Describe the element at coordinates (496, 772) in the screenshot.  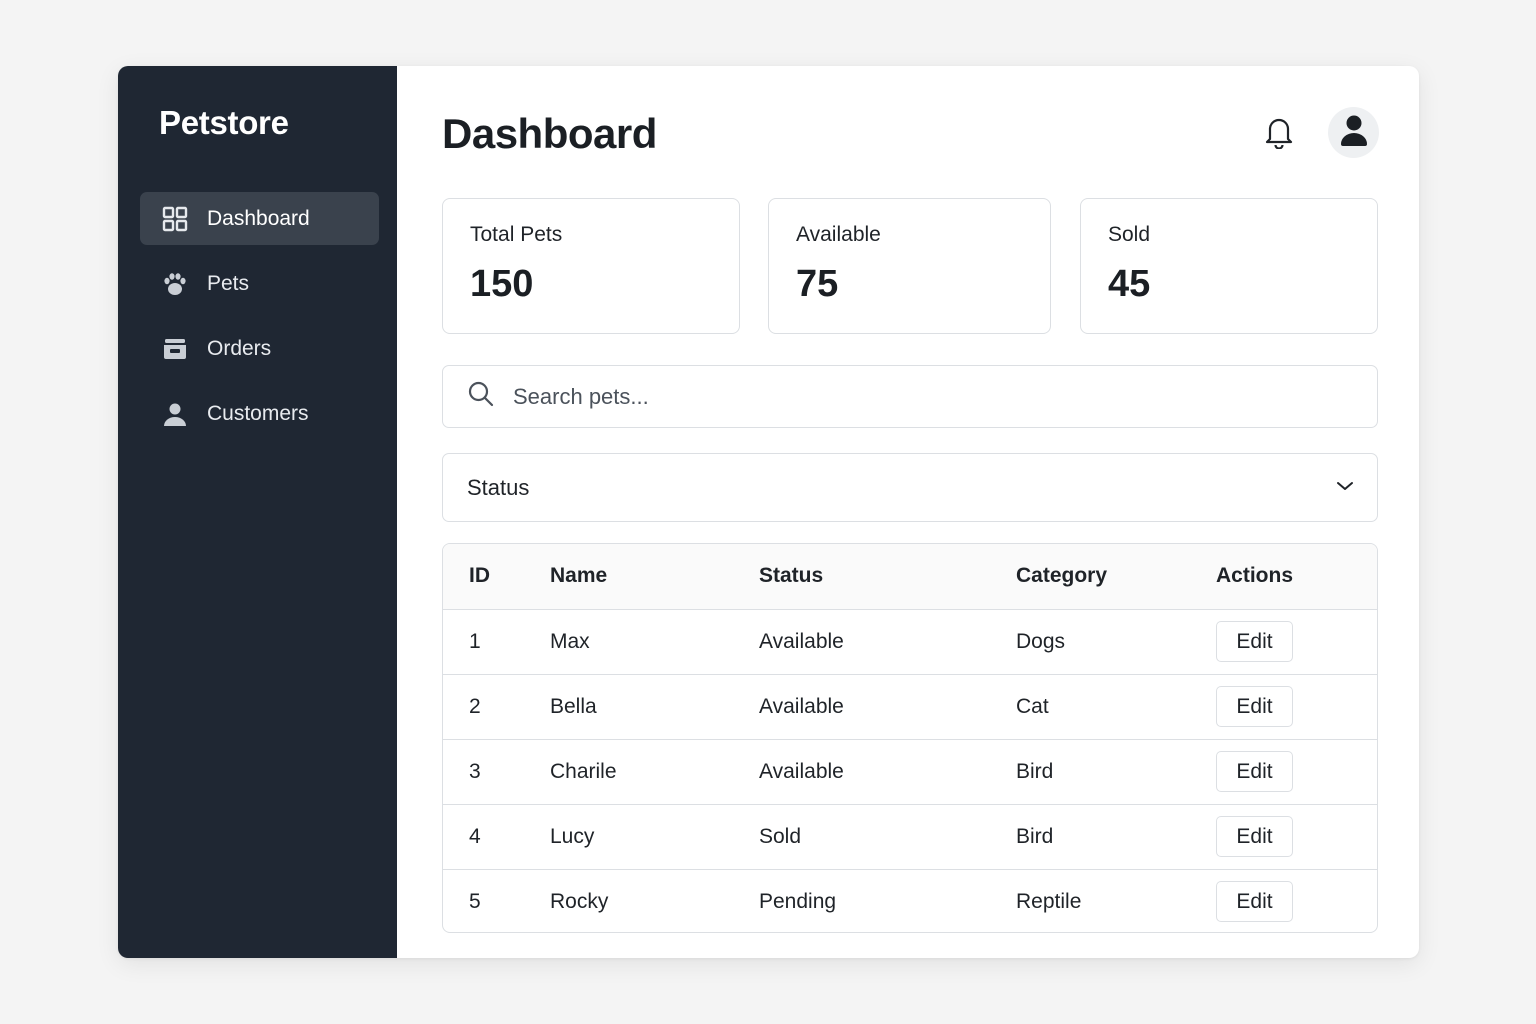
I see `cell-id: 3` at that location.